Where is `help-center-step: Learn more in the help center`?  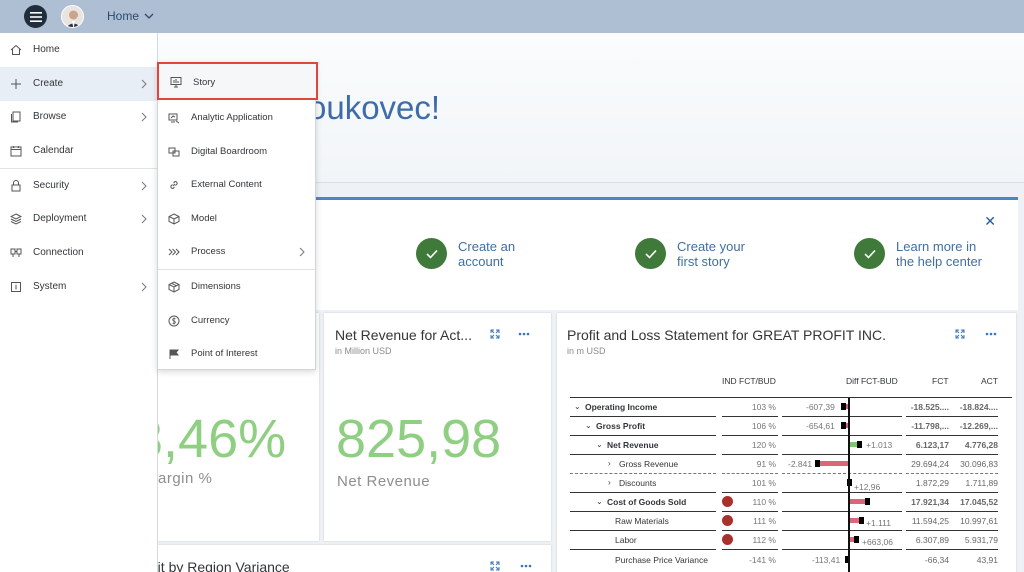
help-center-step: Learn more in the help center is located at coordinates (918, 253).